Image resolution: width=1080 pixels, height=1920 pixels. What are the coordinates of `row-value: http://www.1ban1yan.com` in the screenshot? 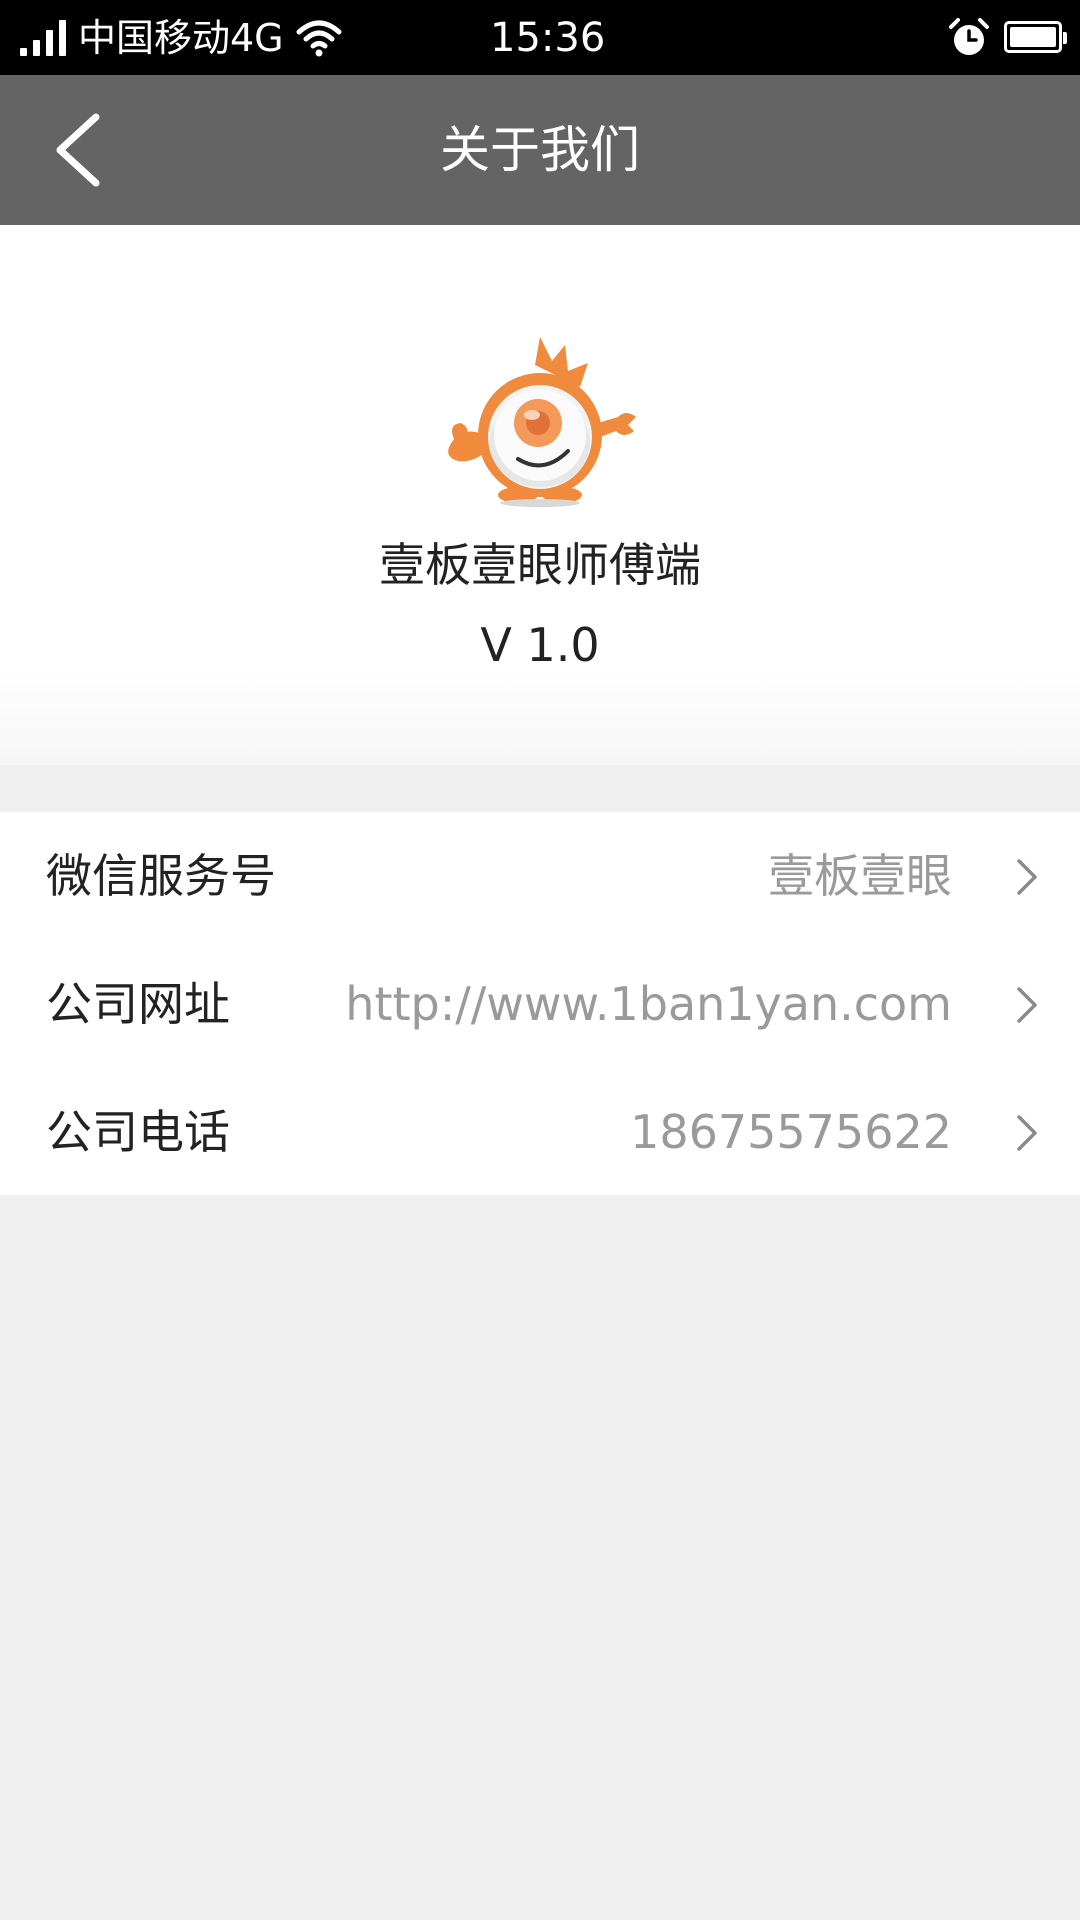 It's located at (648, 1004).